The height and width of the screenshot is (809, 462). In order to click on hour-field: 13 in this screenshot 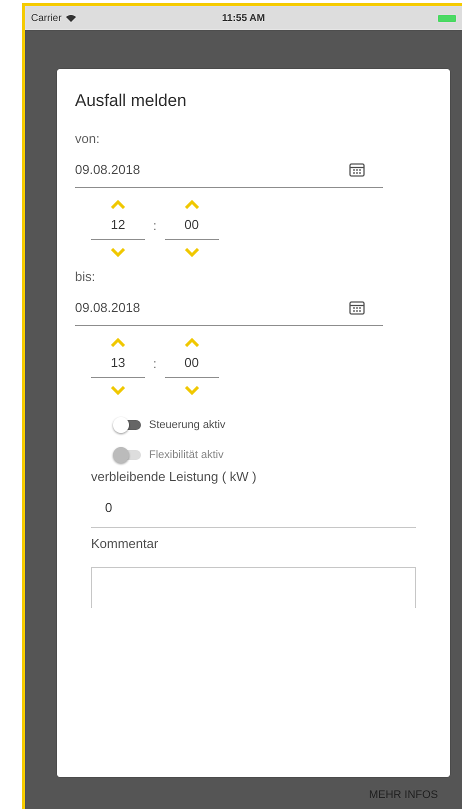, I will do `click(118, 366)`.